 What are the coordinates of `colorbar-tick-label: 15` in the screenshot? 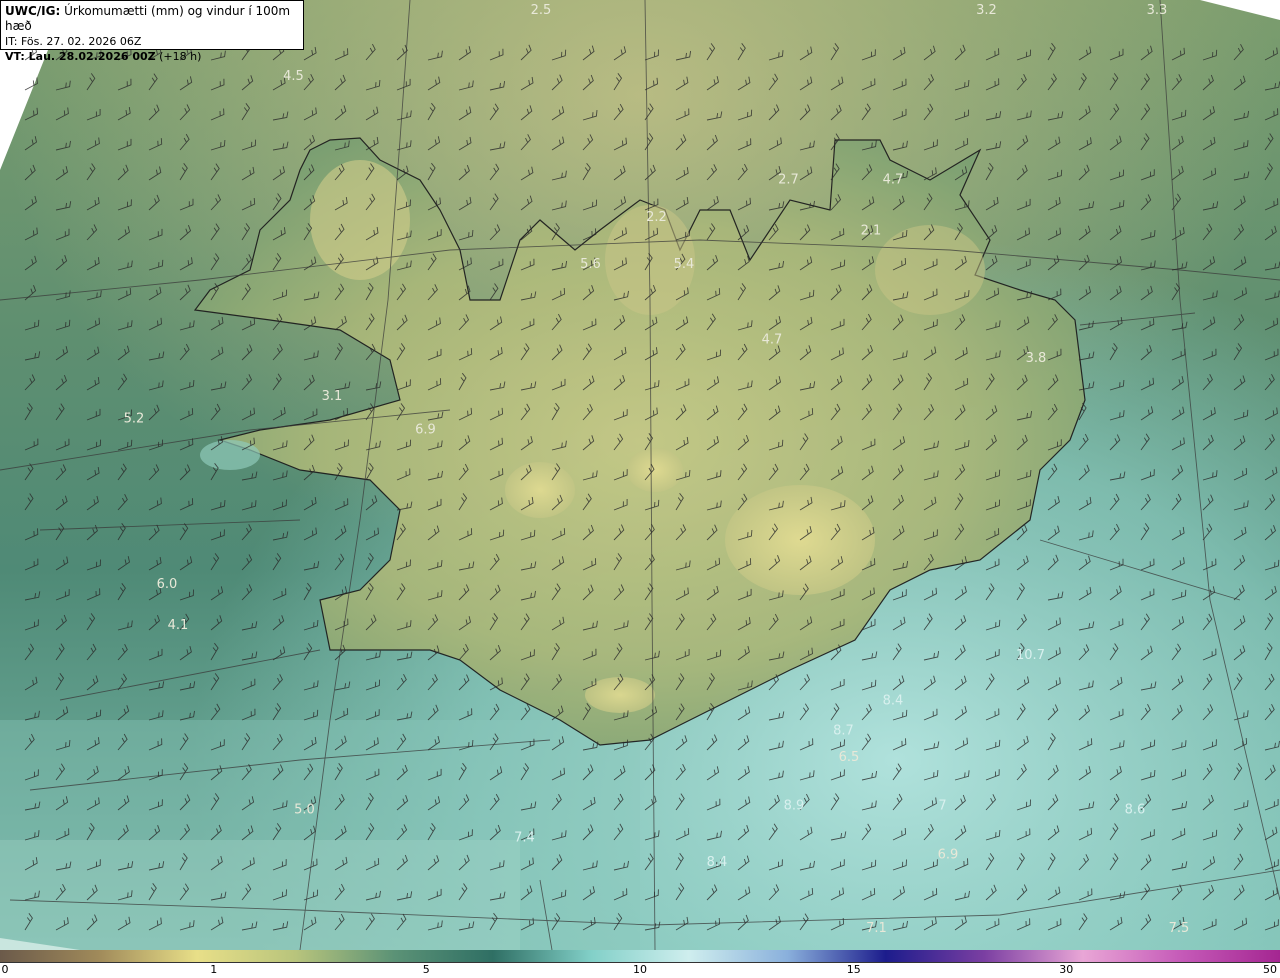 It's located at (853, 969).